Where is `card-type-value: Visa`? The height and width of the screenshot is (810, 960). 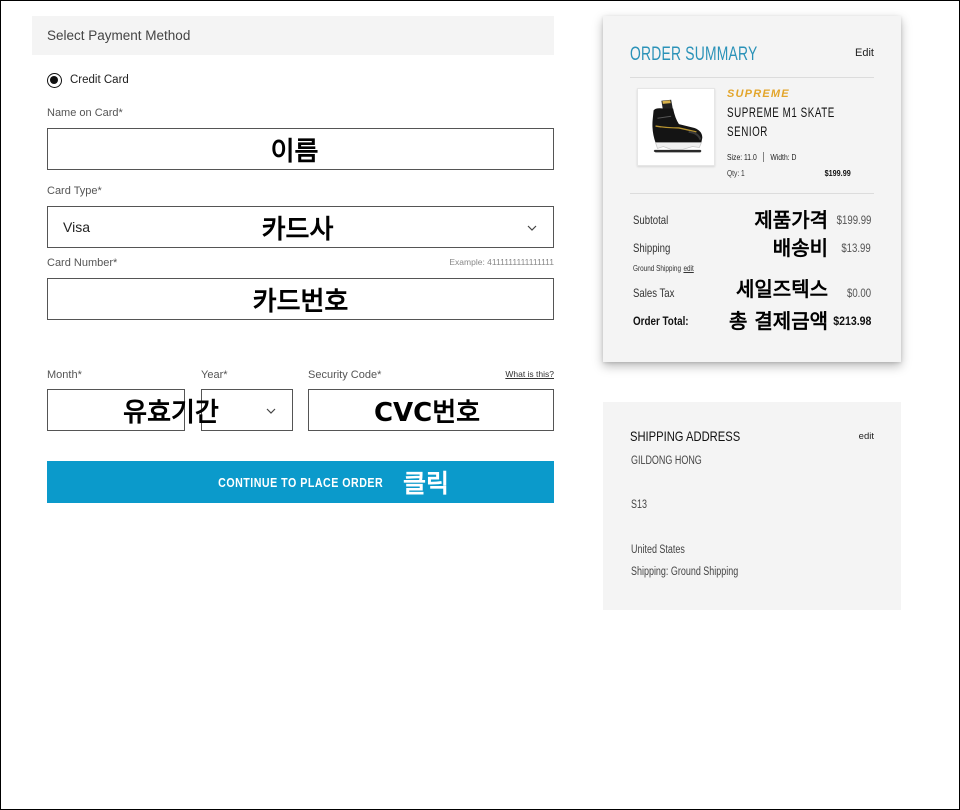
card-type-value: Visa is located at coordinates (76, 227).